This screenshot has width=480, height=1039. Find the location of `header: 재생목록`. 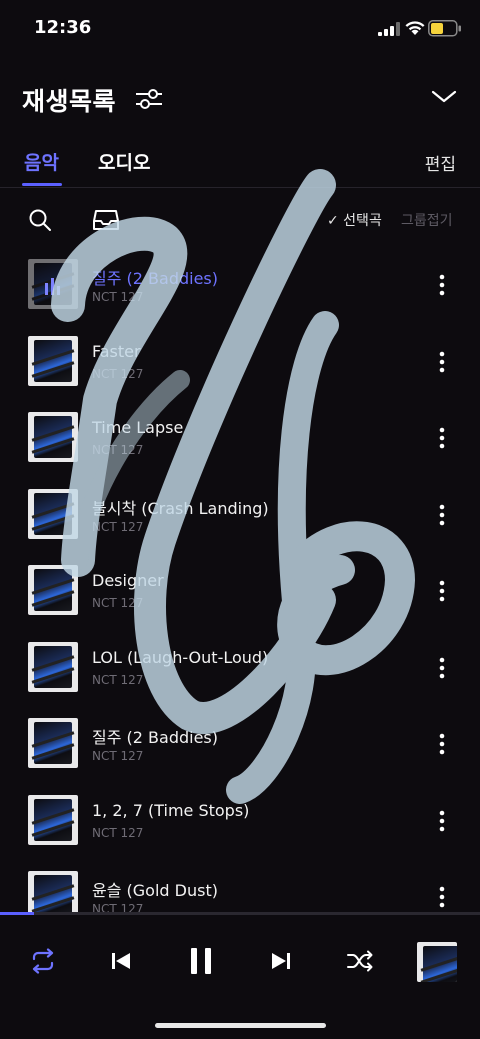

header: 재생목록 is located at coordinates (240, 100).